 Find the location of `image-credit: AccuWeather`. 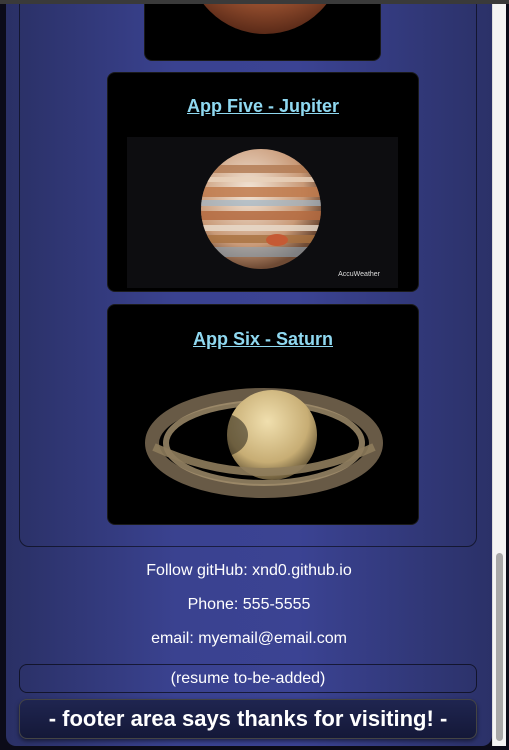

image-credit: AccuWeather is located at coordinates (359, 274).